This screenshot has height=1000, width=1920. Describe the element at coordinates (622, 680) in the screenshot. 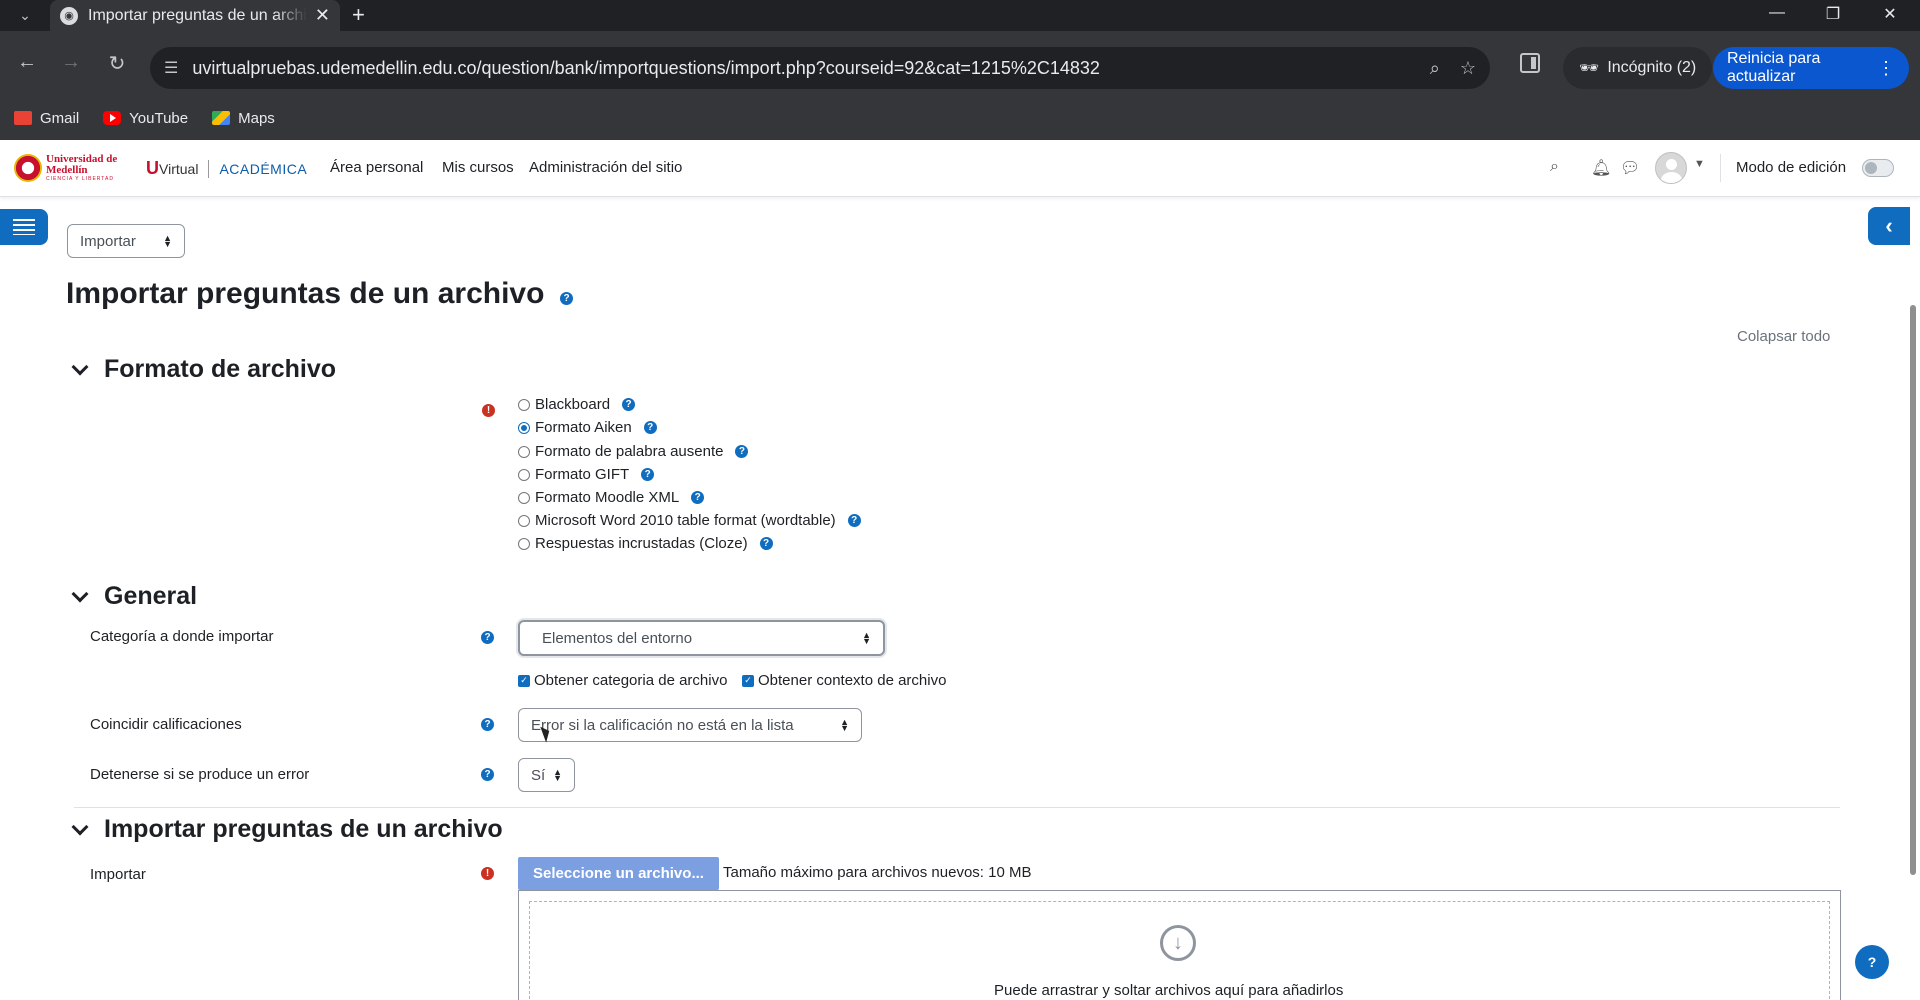

I see `check-obtener-categoria: ✓ Obtener categoria de archivo` at that location.